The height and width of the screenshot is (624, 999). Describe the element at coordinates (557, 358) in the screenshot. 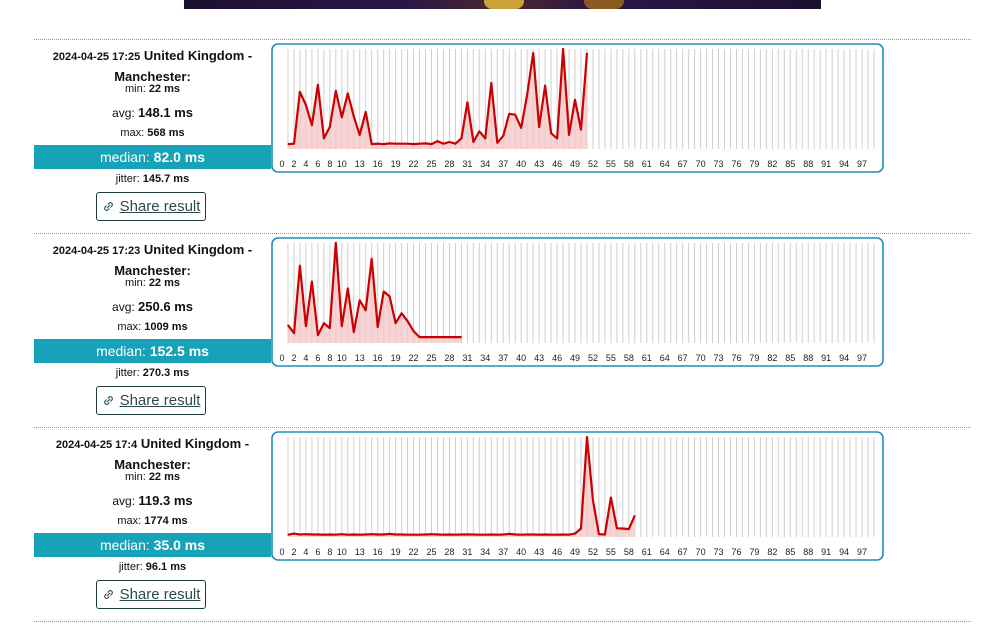

I see `x-tick-label: 46` at that location.